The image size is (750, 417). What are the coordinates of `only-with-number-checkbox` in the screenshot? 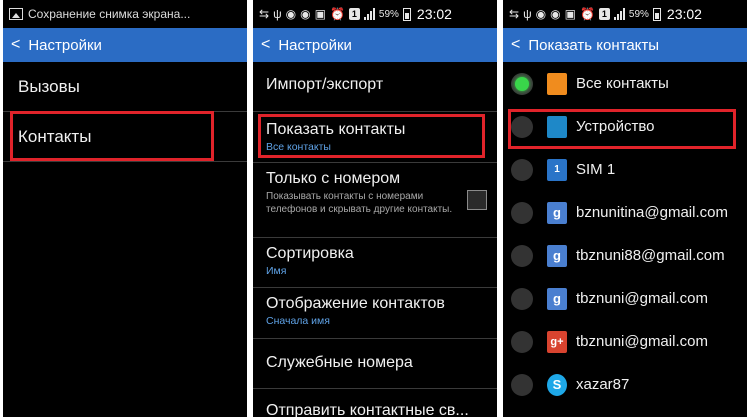 It's located at (477, 200).